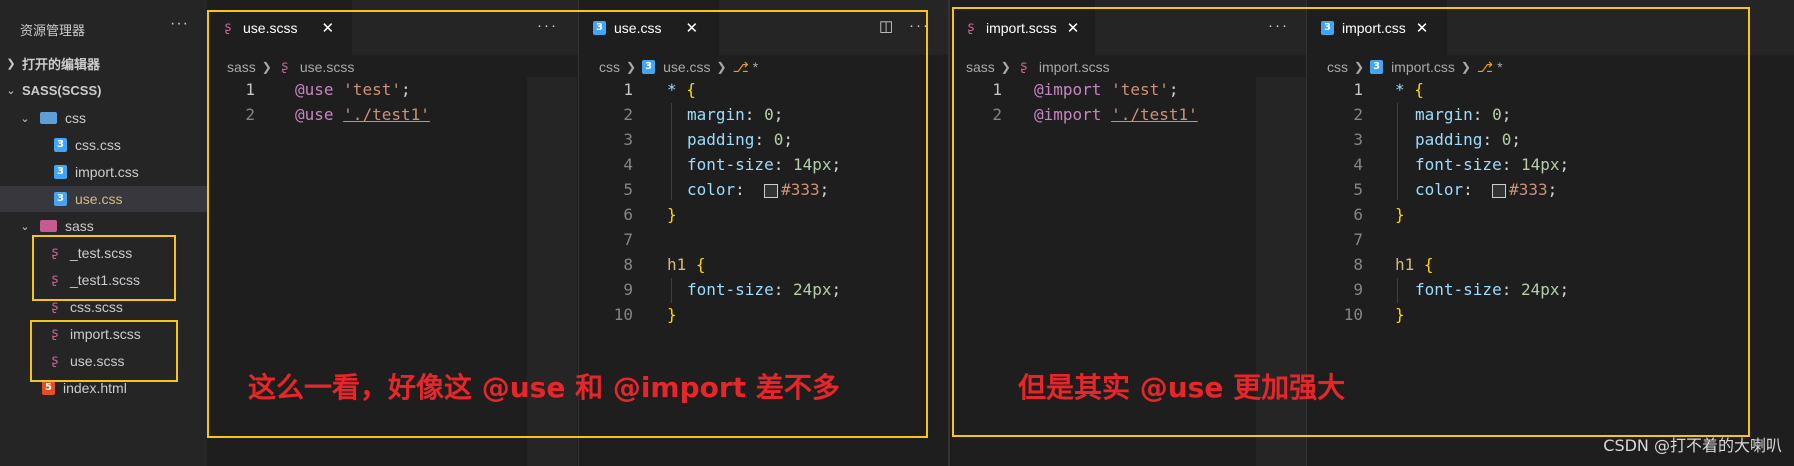 Image resolution: width=1794 pixels, height=466 pixels. I want to click on explorer-more-icon: ···, so click(179, 24).